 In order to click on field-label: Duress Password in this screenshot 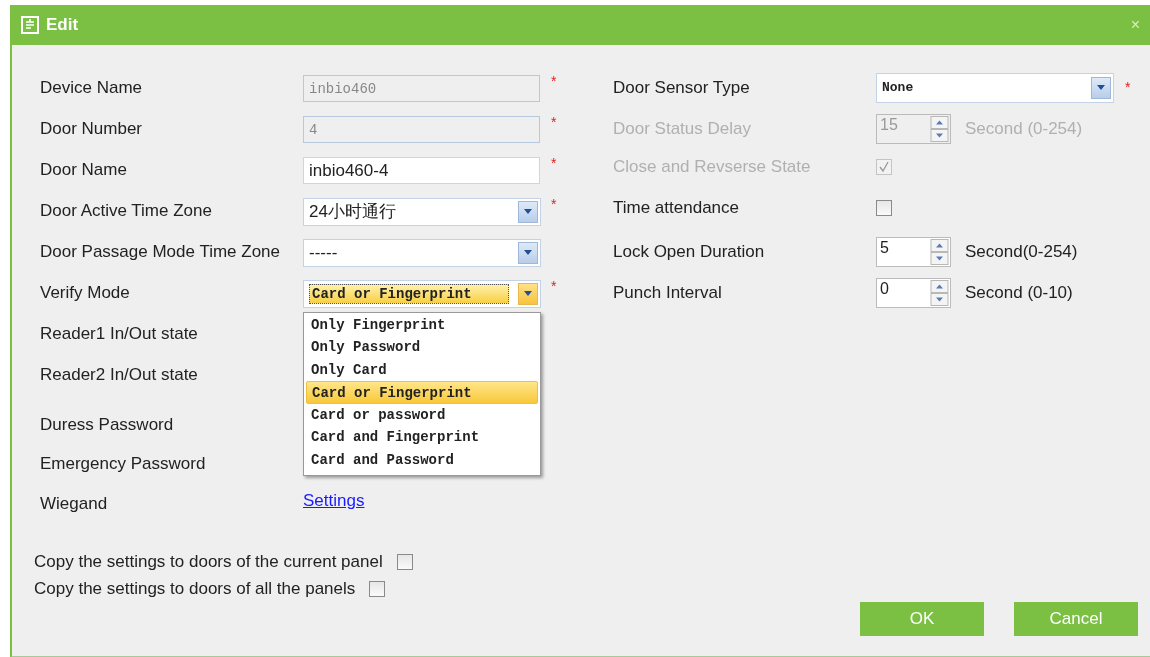, I will do `click(107, 424)`.